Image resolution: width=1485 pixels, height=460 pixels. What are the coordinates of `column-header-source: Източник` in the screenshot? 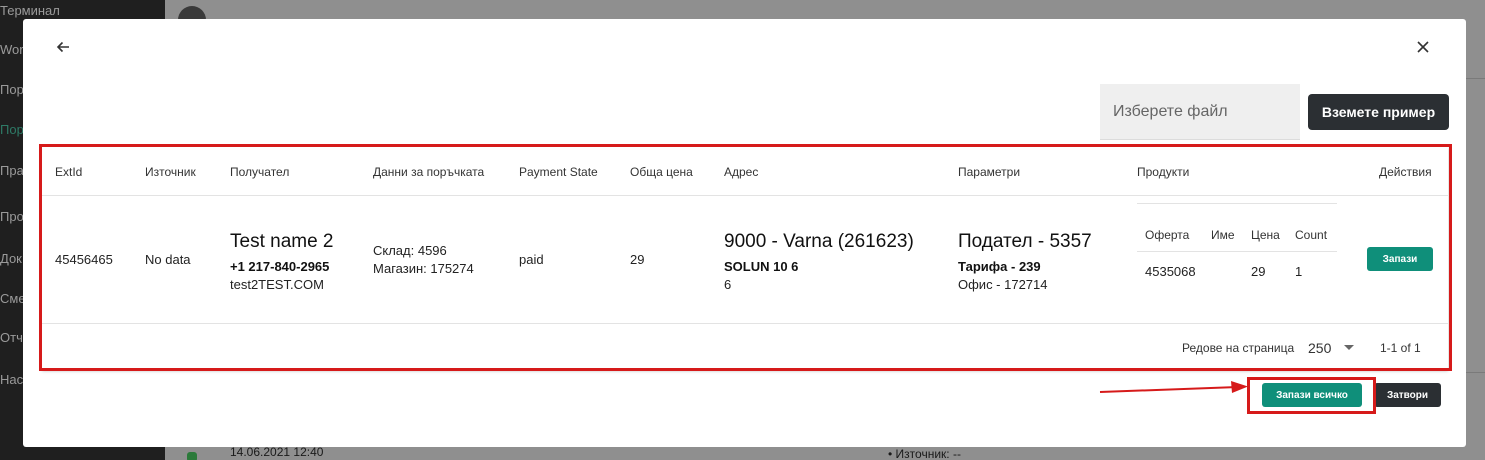 It's located at (170, 172).